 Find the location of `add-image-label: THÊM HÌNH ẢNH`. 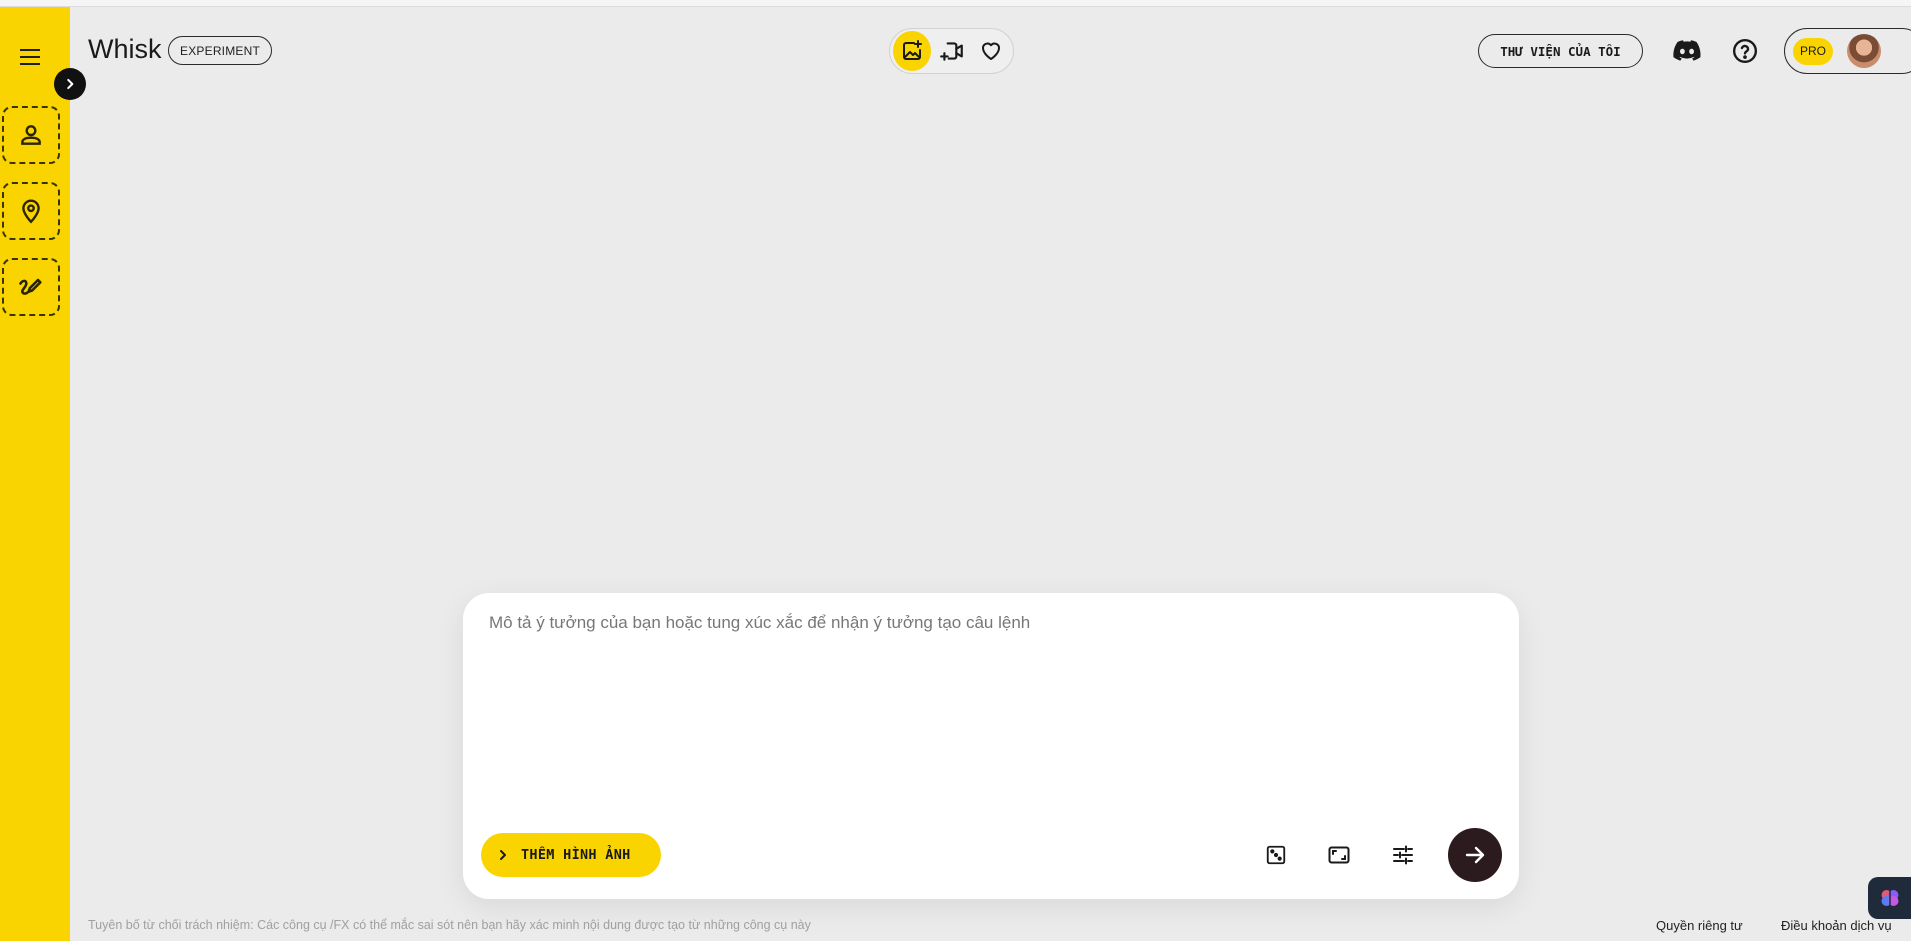

add-image-label: THÊM HÌNH ẢNH is located at coordinates (576, 855).